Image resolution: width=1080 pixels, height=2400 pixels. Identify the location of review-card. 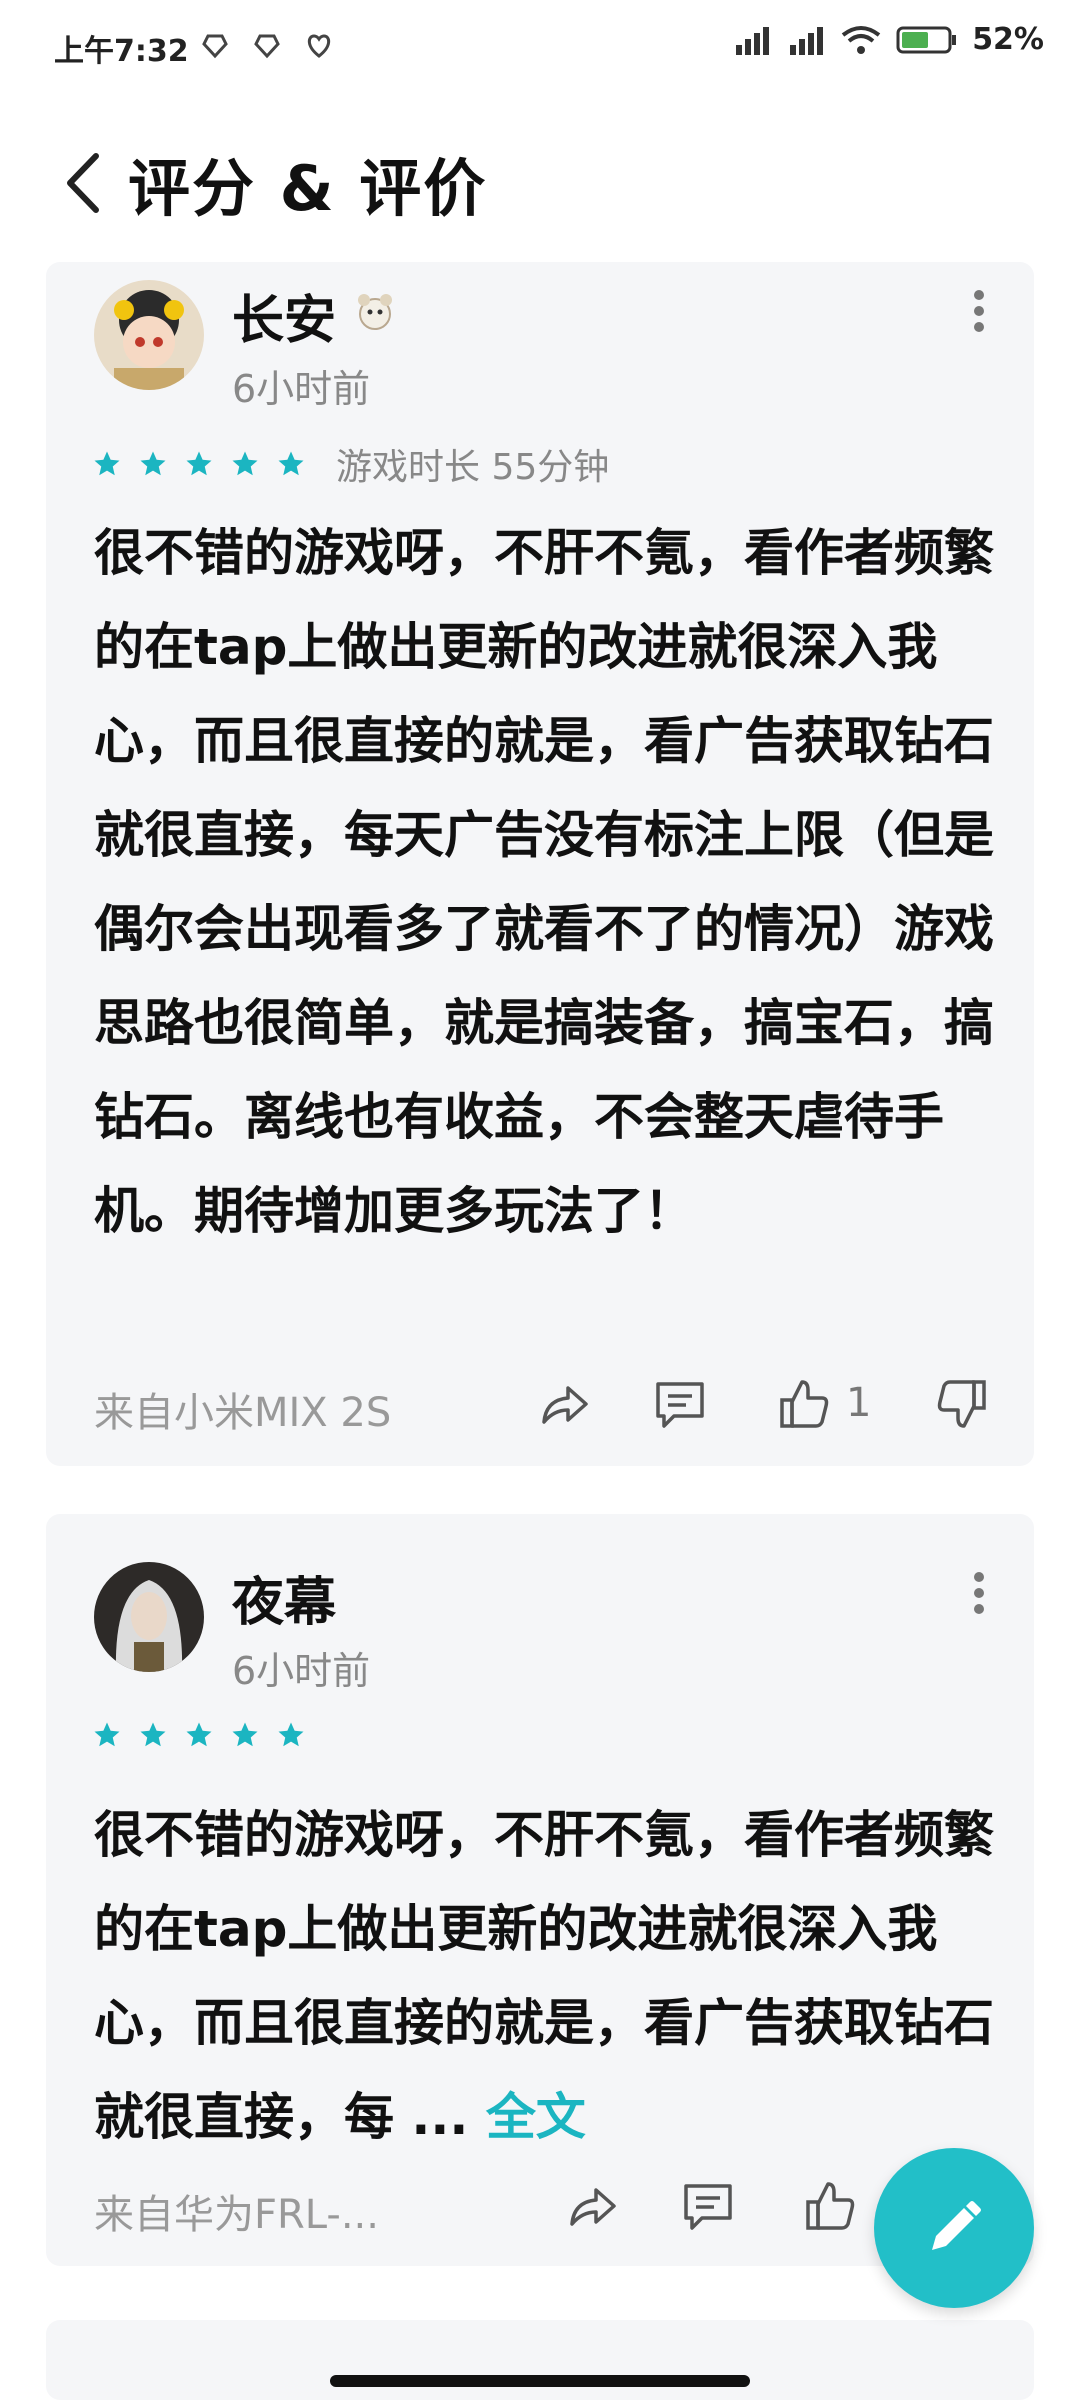
(540, 2360).